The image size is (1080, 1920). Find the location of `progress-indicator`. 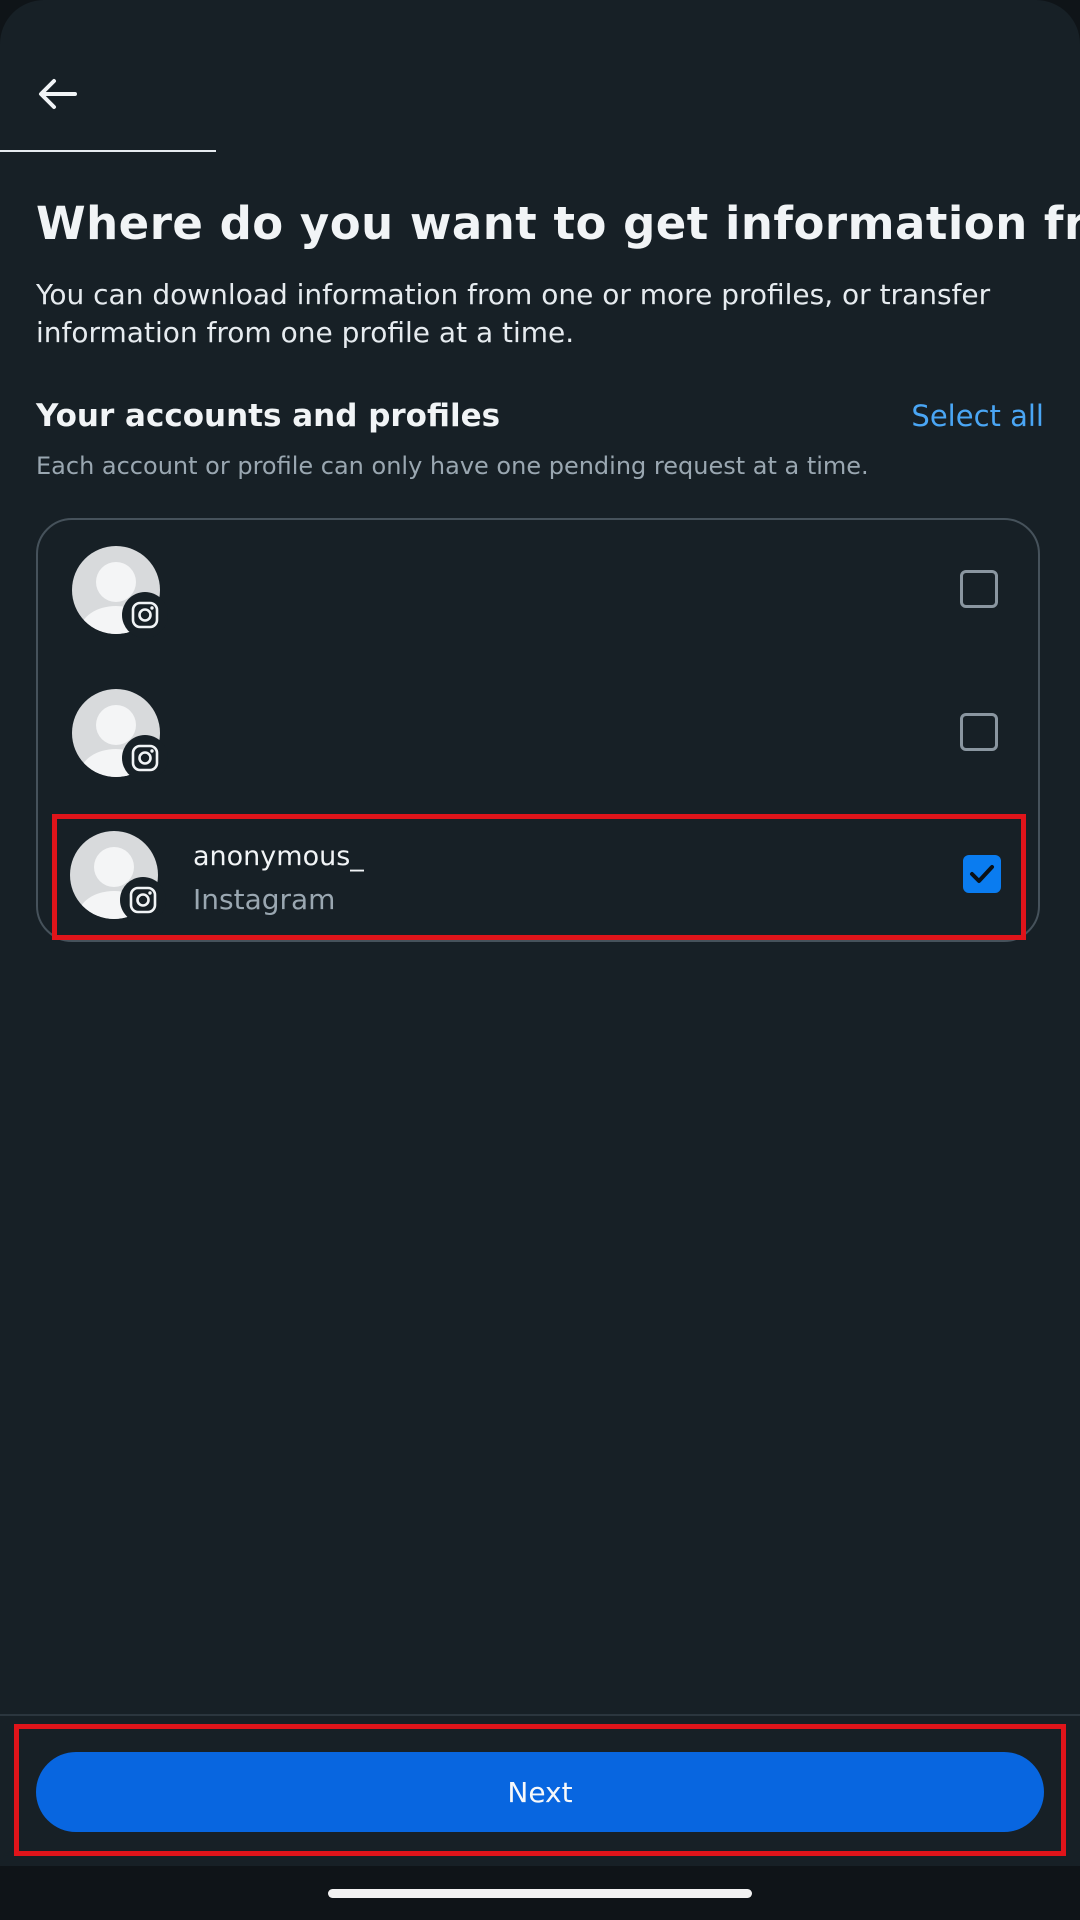

progress-indicator is located at coordinates (108, 151).